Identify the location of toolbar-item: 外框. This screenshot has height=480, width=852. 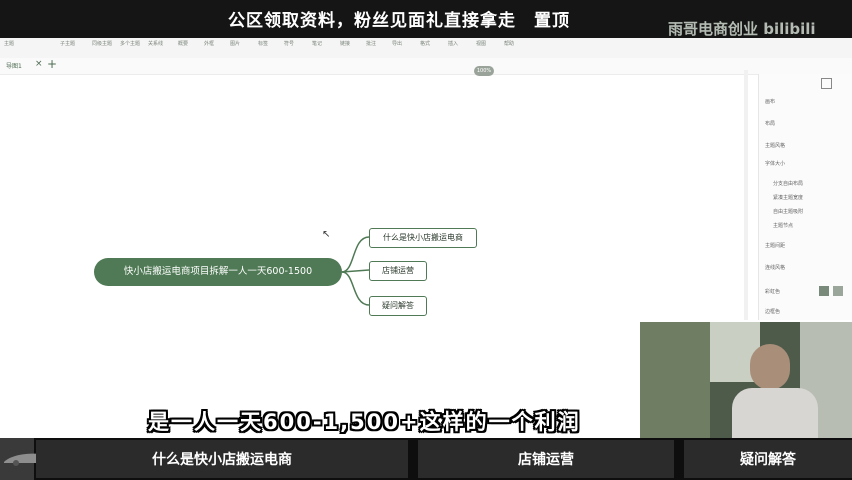
(209, 43).